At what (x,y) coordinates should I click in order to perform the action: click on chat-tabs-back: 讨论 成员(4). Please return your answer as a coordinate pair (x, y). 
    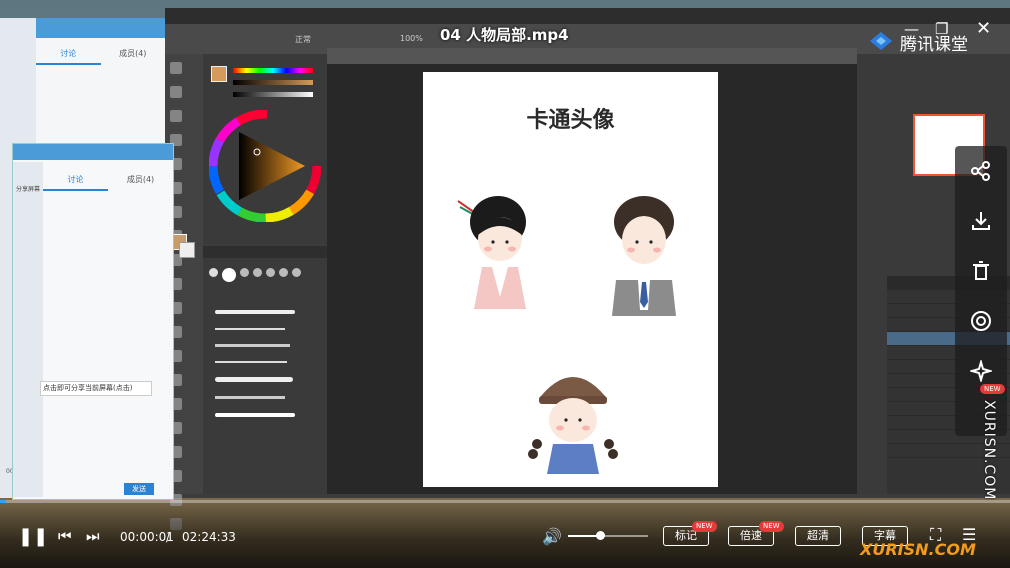
    Looking at the image, I should click on (100, 54).